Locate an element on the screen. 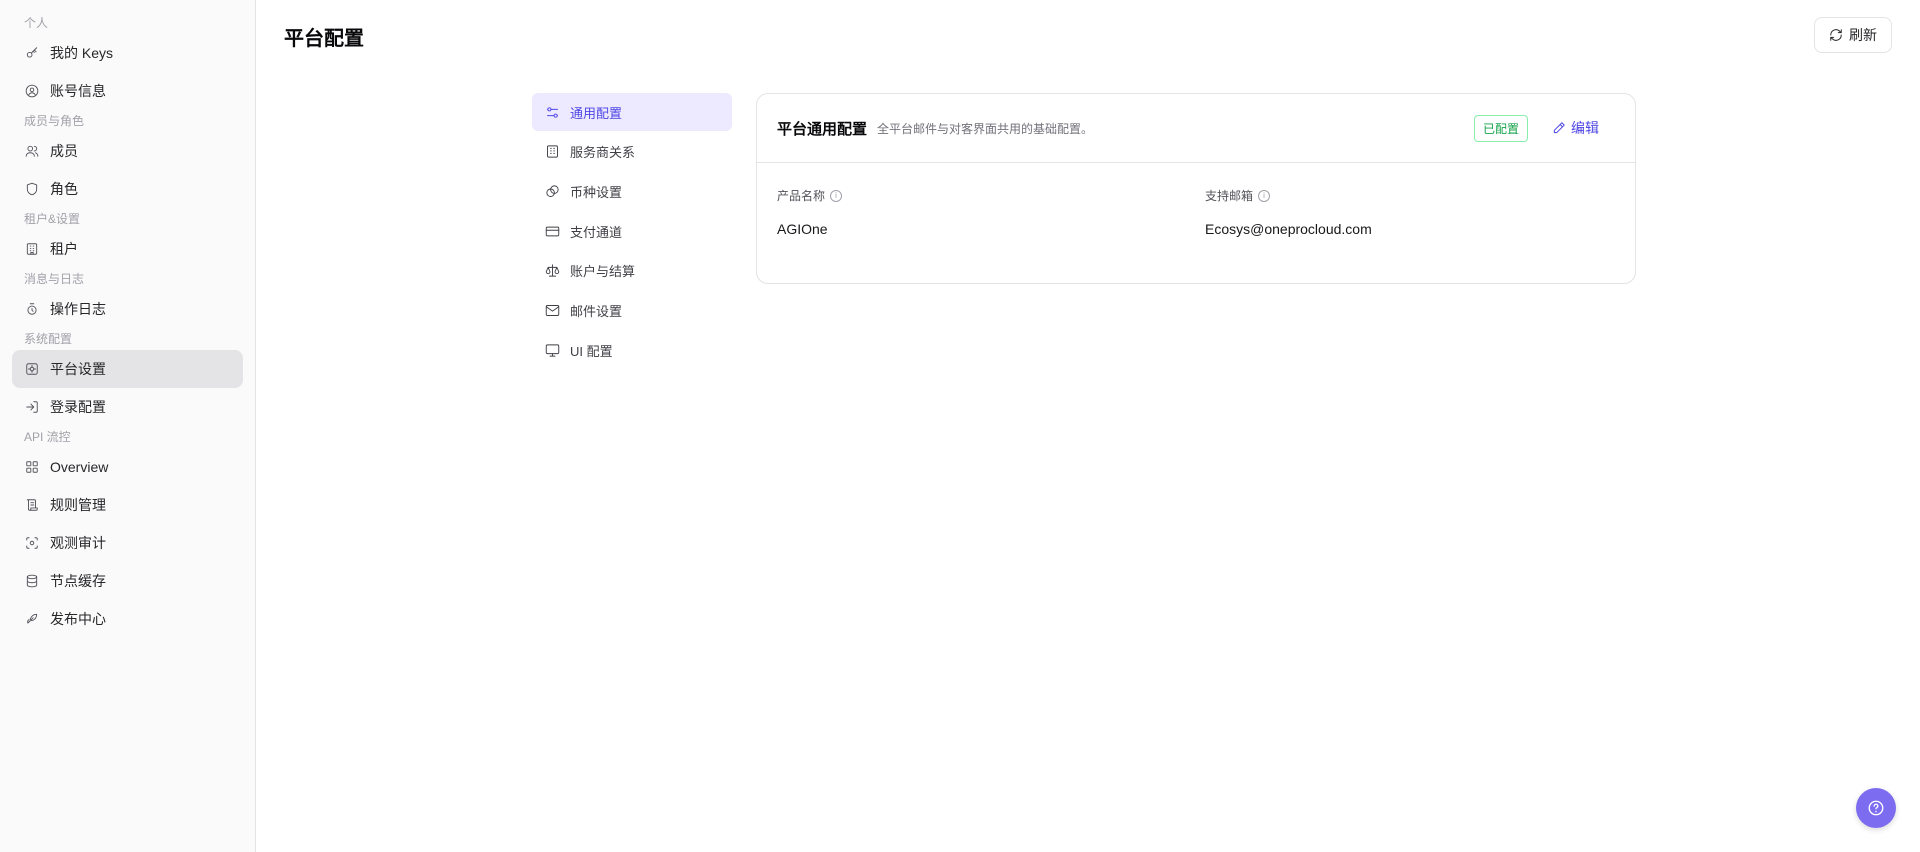 The height and width of the screenshot is (852, 1920). credit-card-icon is located at coordinates (552, 231).